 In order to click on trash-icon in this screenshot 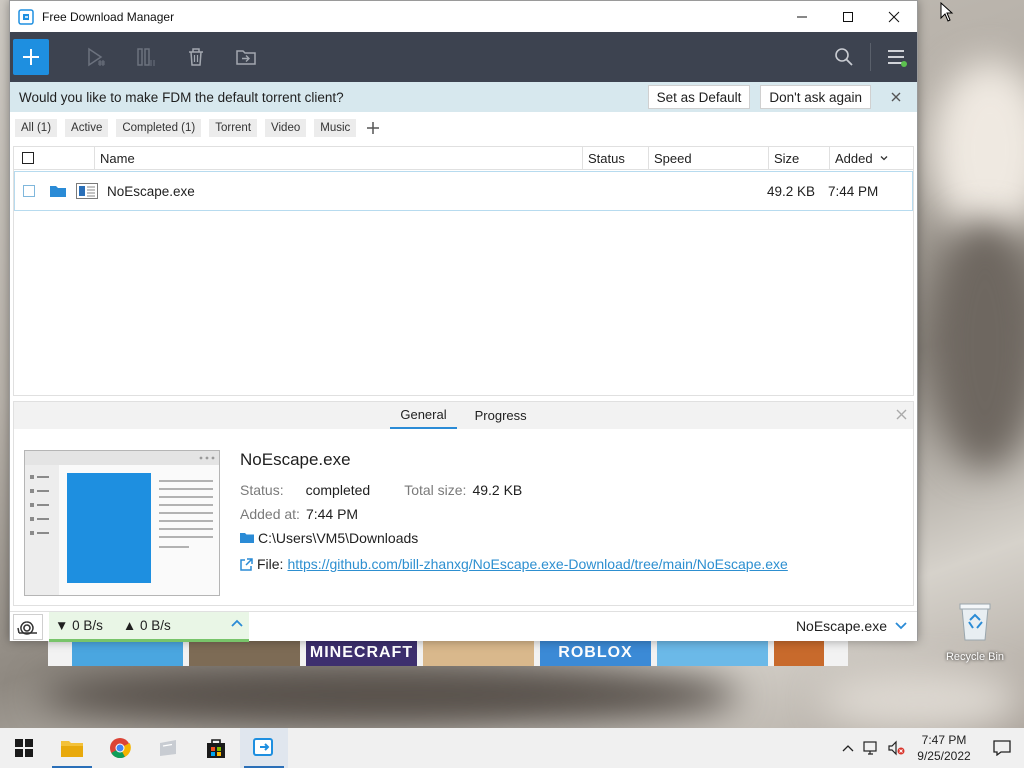, I will do `click(196, 57)`.